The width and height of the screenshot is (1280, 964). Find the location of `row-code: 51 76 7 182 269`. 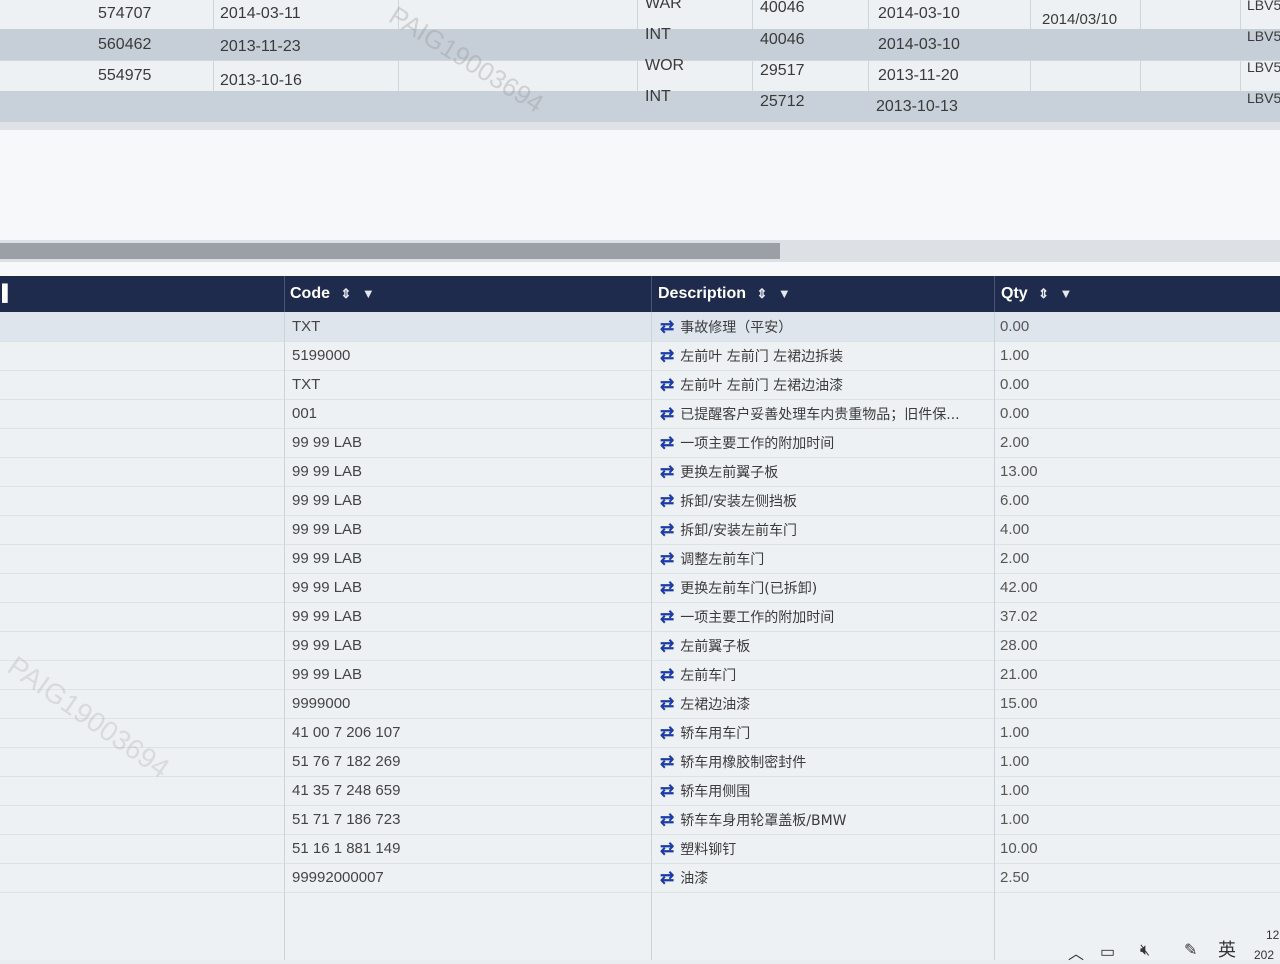

row-code: 51 76 7 182 269 is located at coordinates (346, 761).